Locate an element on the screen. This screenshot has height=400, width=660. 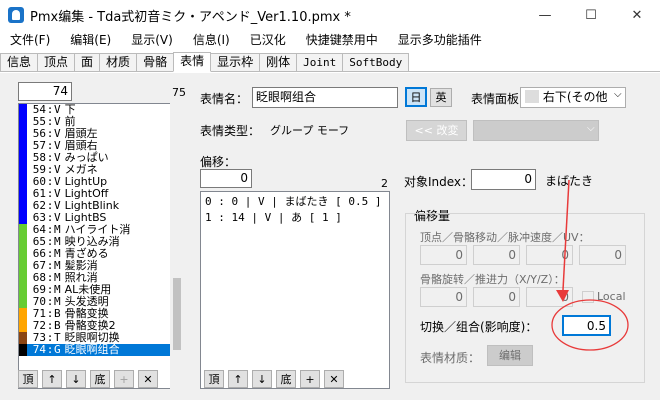
group-ratio-label: 切换／组合(影响度)： is located at coordinates (479, 327).